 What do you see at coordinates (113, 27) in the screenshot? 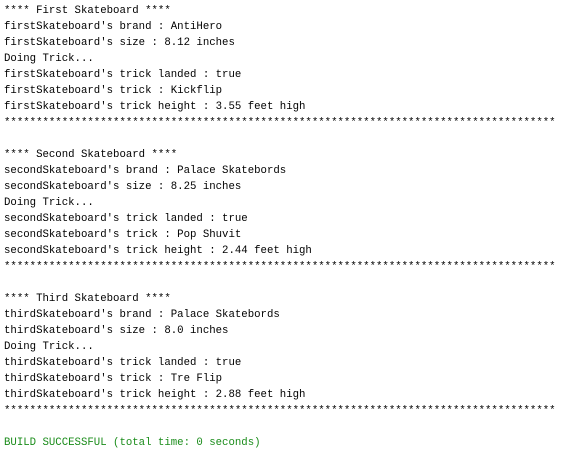
I see `console-line: firstSkateboard's brand : AntiHero` at bounding box center [113, 27].